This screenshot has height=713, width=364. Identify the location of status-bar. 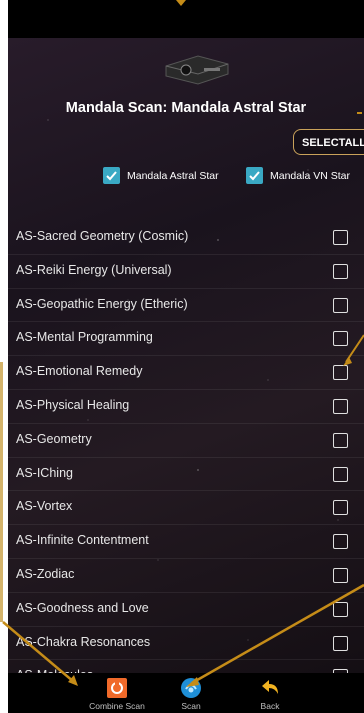
(186, 19).